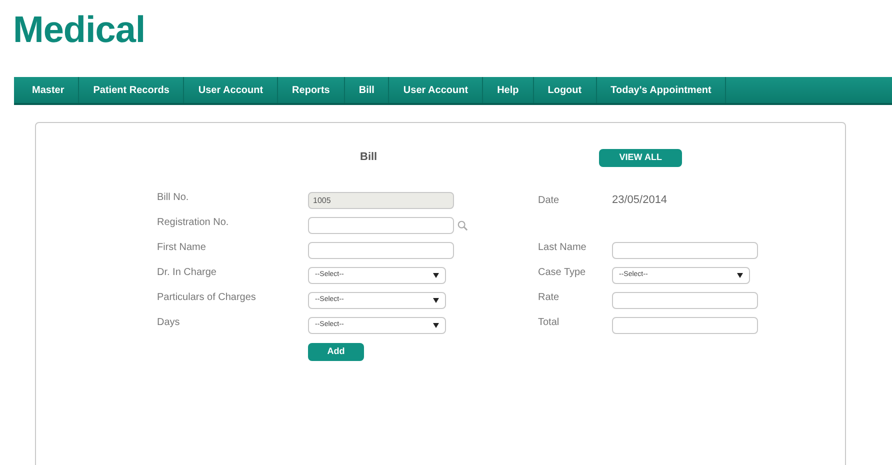  What do you see at coordinates (565, 90) in the screenshot?
I see `nav-item: Logout` at bounding box center [565, 90].